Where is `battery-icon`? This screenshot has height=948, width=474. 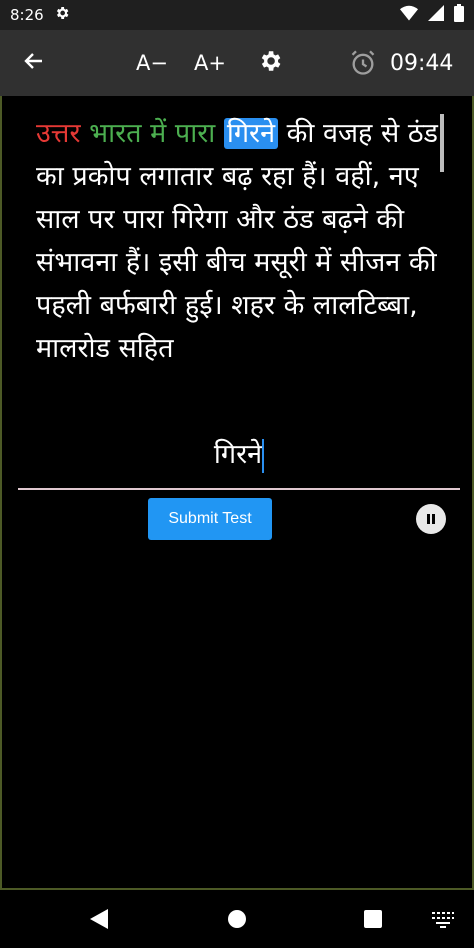
battery-icon is located at coordinates (459, 15).